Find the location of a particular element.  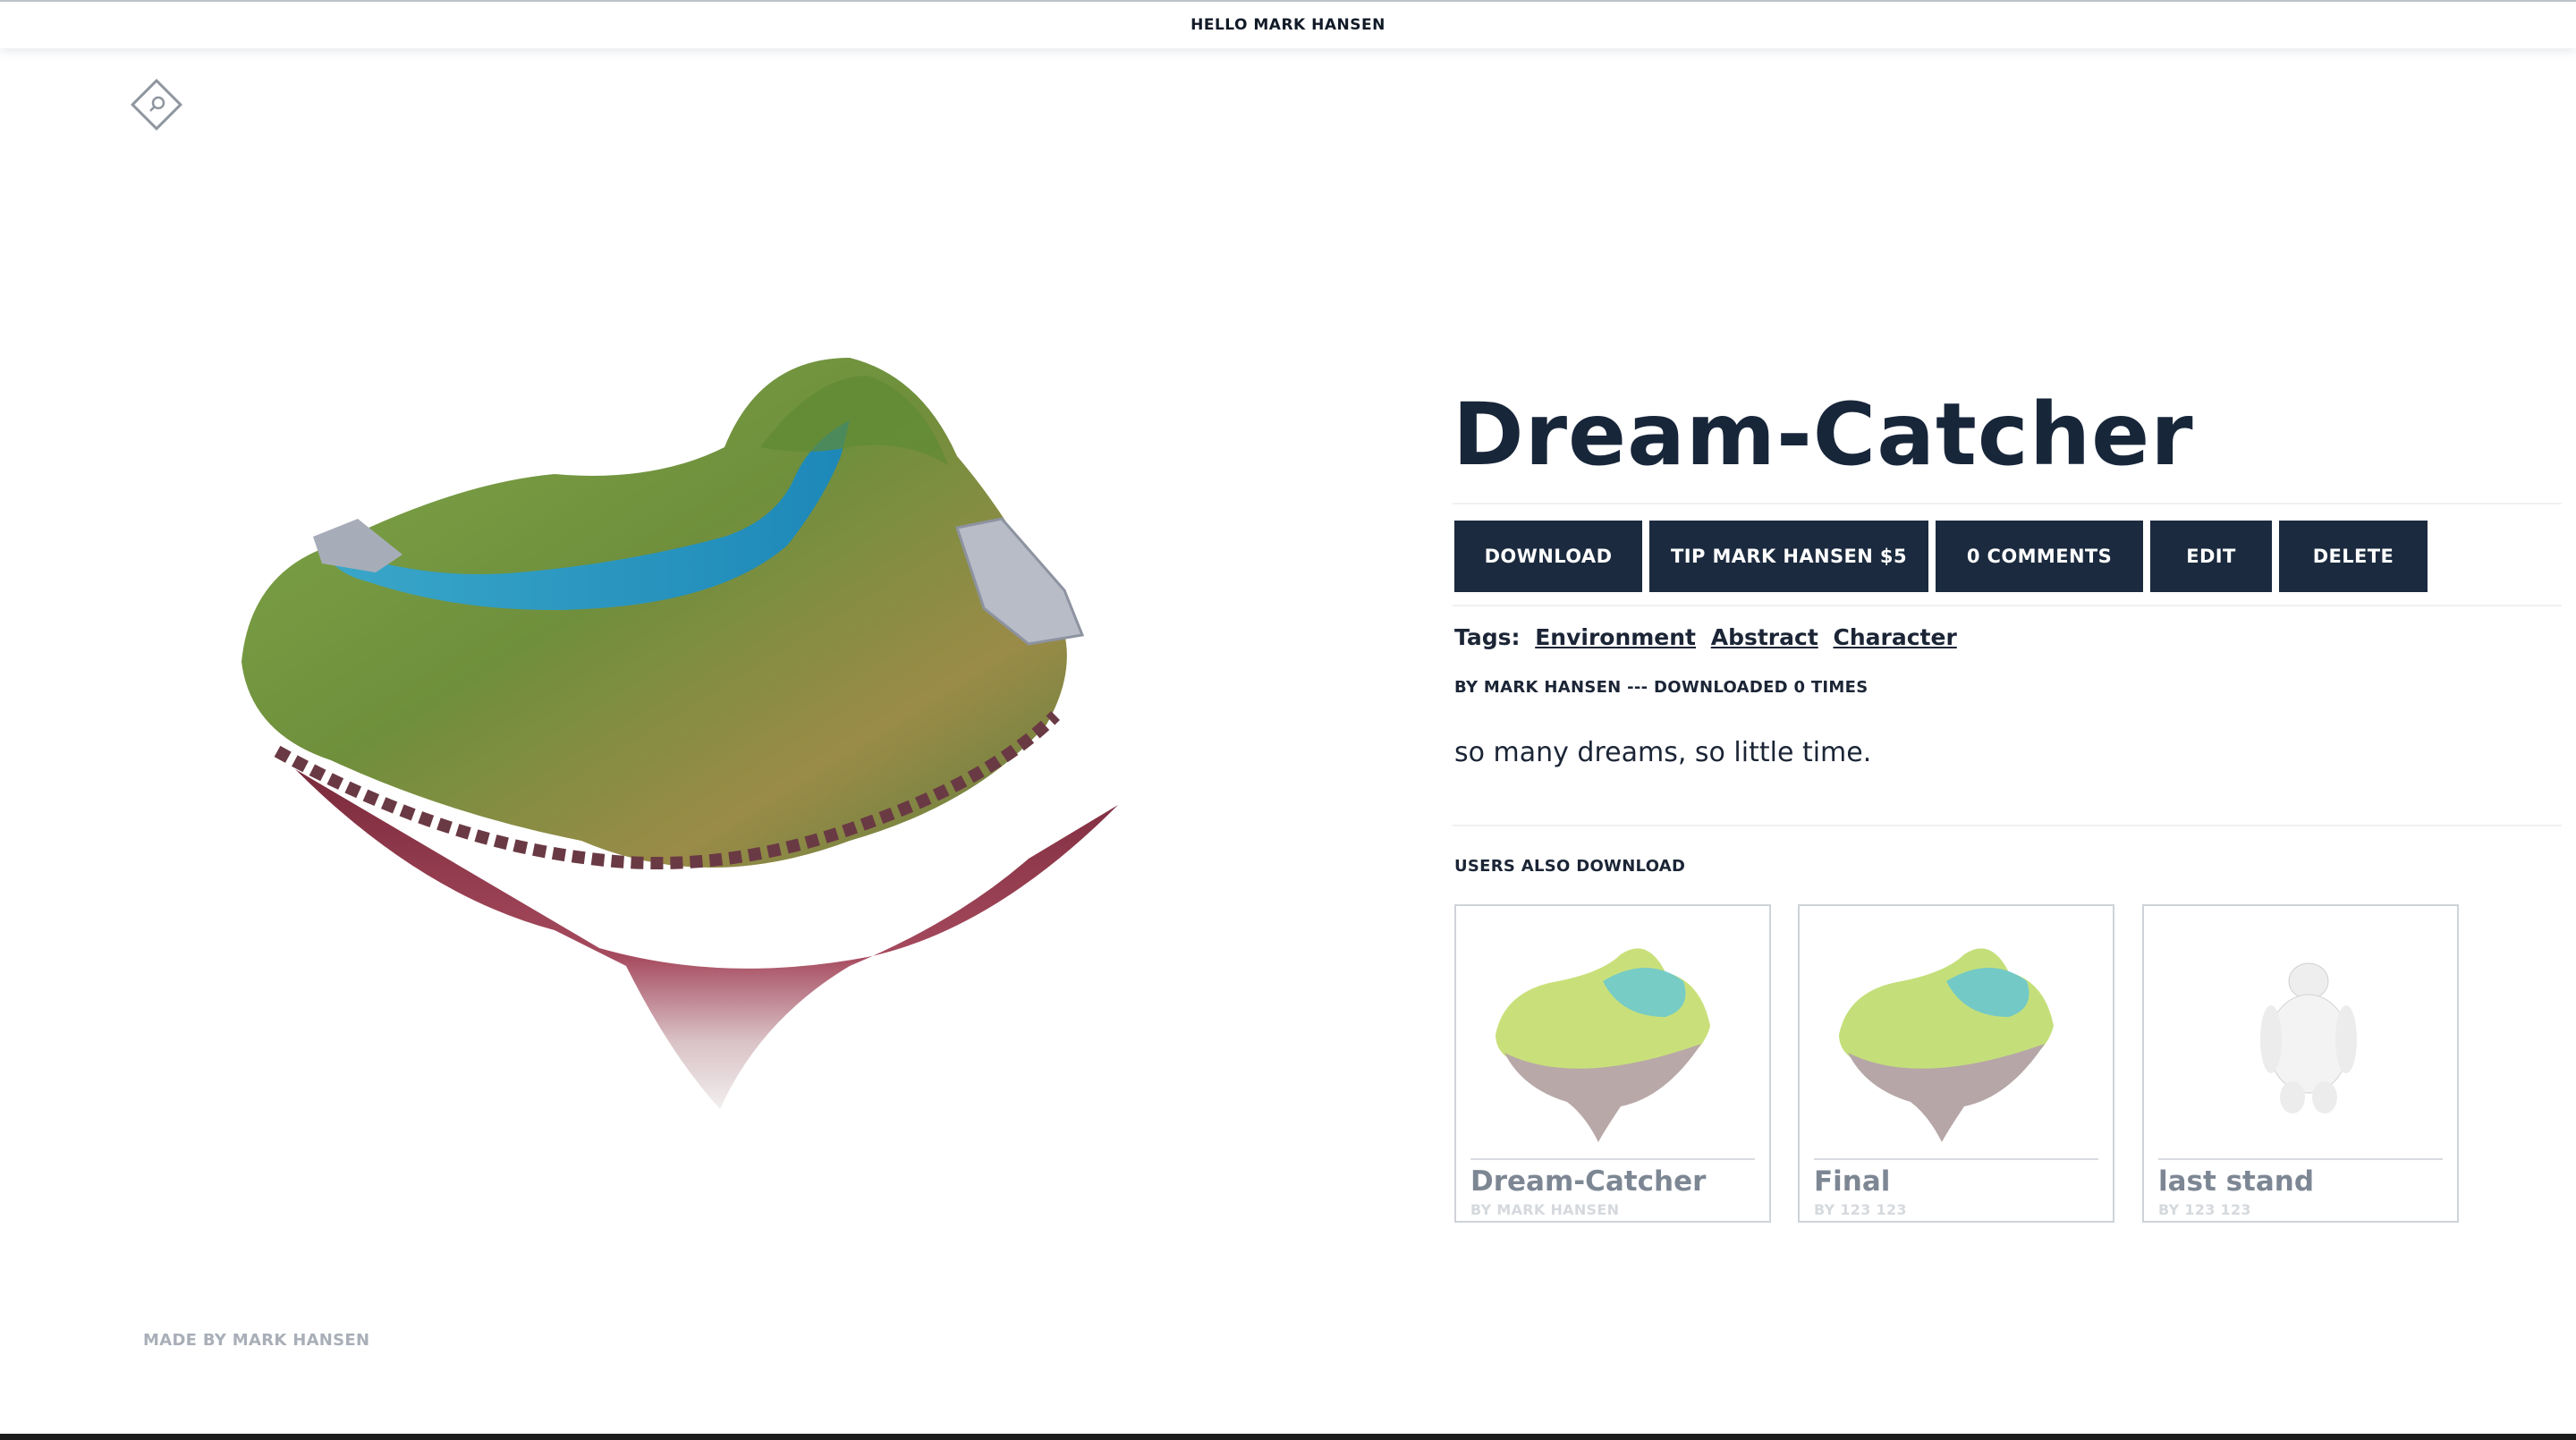

edit-button: EDIT is located at coordinates (2211, 556).